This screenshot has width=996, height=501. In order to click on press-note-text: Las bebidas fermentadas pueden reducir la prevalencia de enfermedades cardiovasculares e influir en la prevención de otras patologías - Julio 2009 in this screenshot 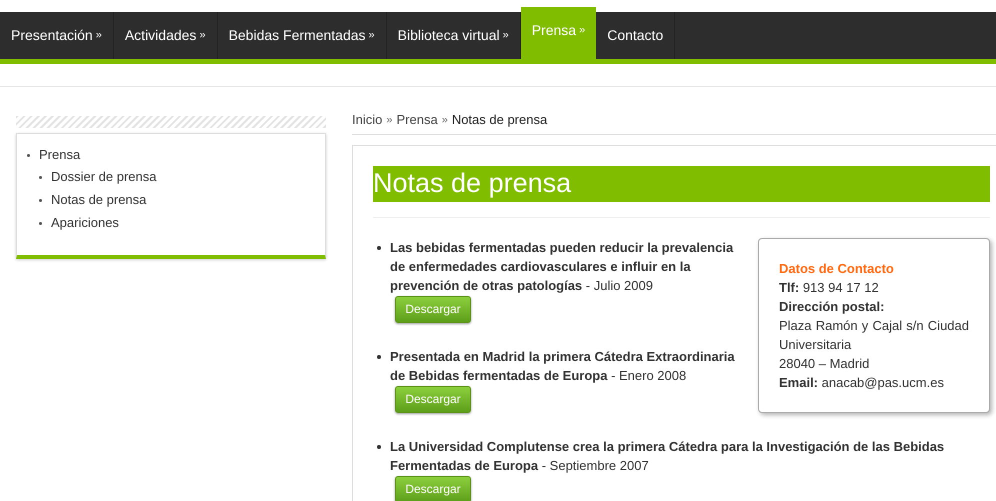, I will do `click(562, 266)`.